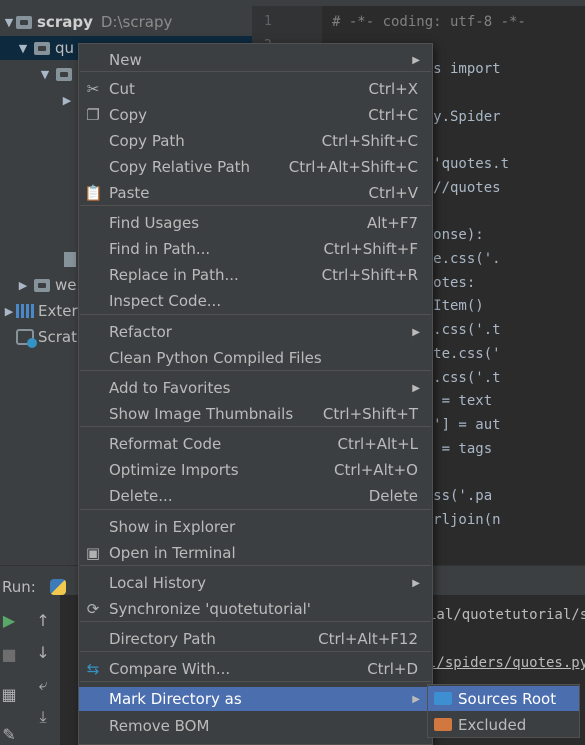 This screenshot has width=585, height=745. What do you see at coordinates (255, 699) in the screenshot?
I see `menu-item-mark-directory-as: Mark Directory as ▶` at bounding box center [255, 699].